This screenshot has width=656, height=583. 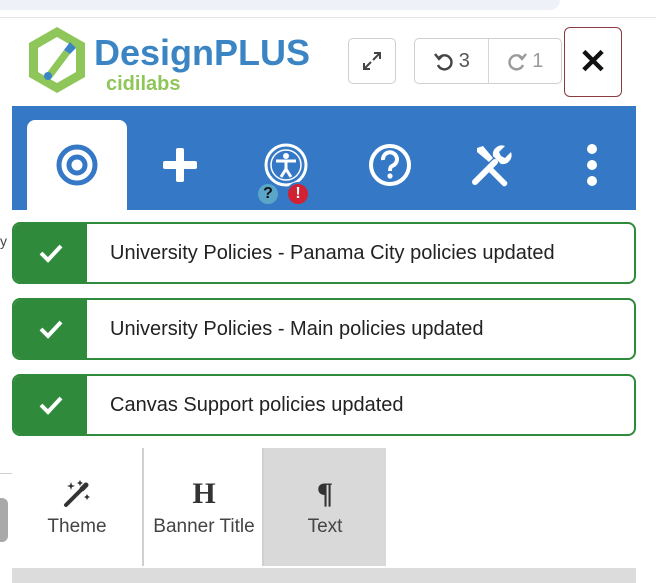 What do you see at coordinates (443, 62) in the screenshot?
I see `undo-icon` at bounding box center [443, 62].